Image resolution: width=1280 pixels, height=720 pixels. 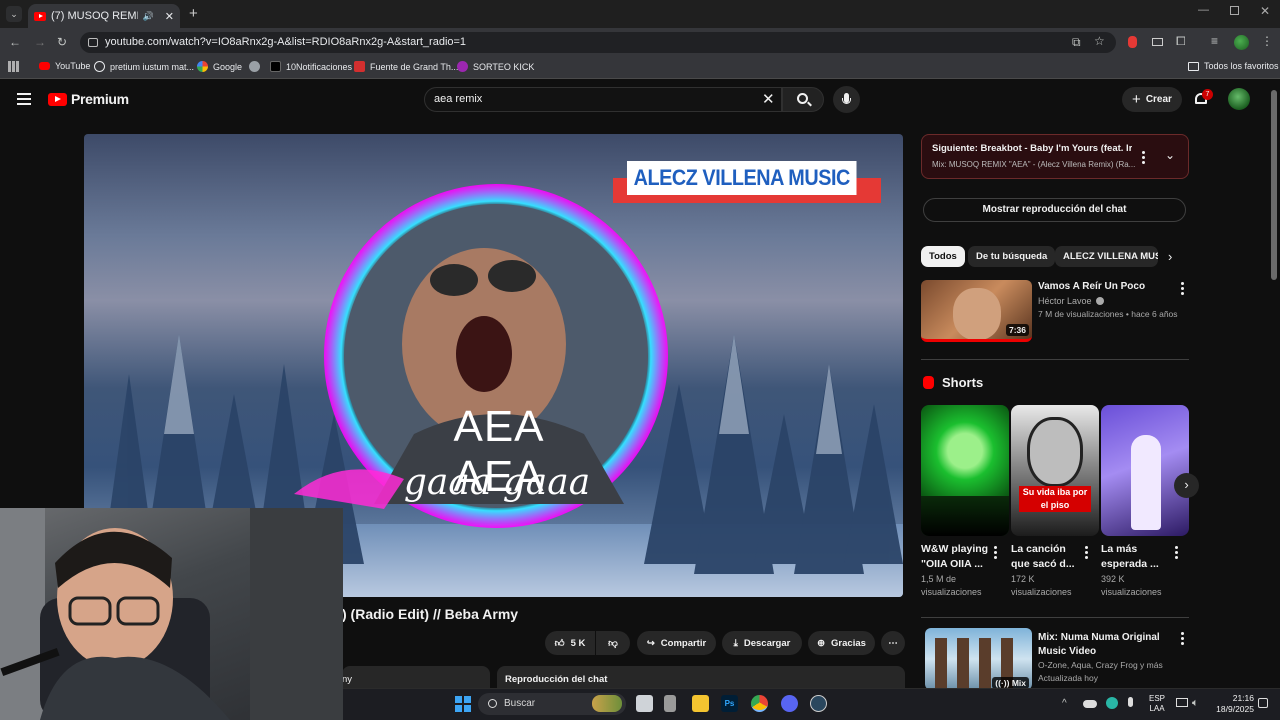 I want to click on hamburger-menu-icon, so click(x=24, y=99).